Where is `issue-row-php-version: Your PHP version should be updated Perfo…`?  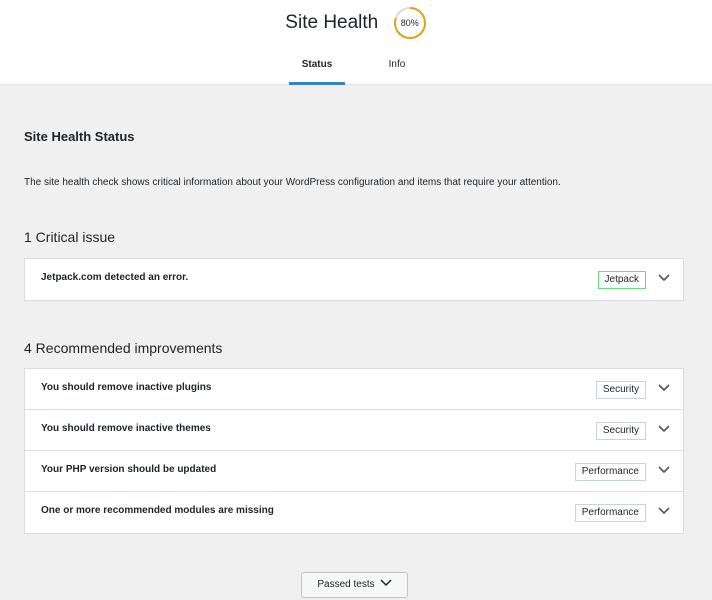
issue-row-php-version: Your PHP version should be updated Perfo… is located at coordinates (354, 471).